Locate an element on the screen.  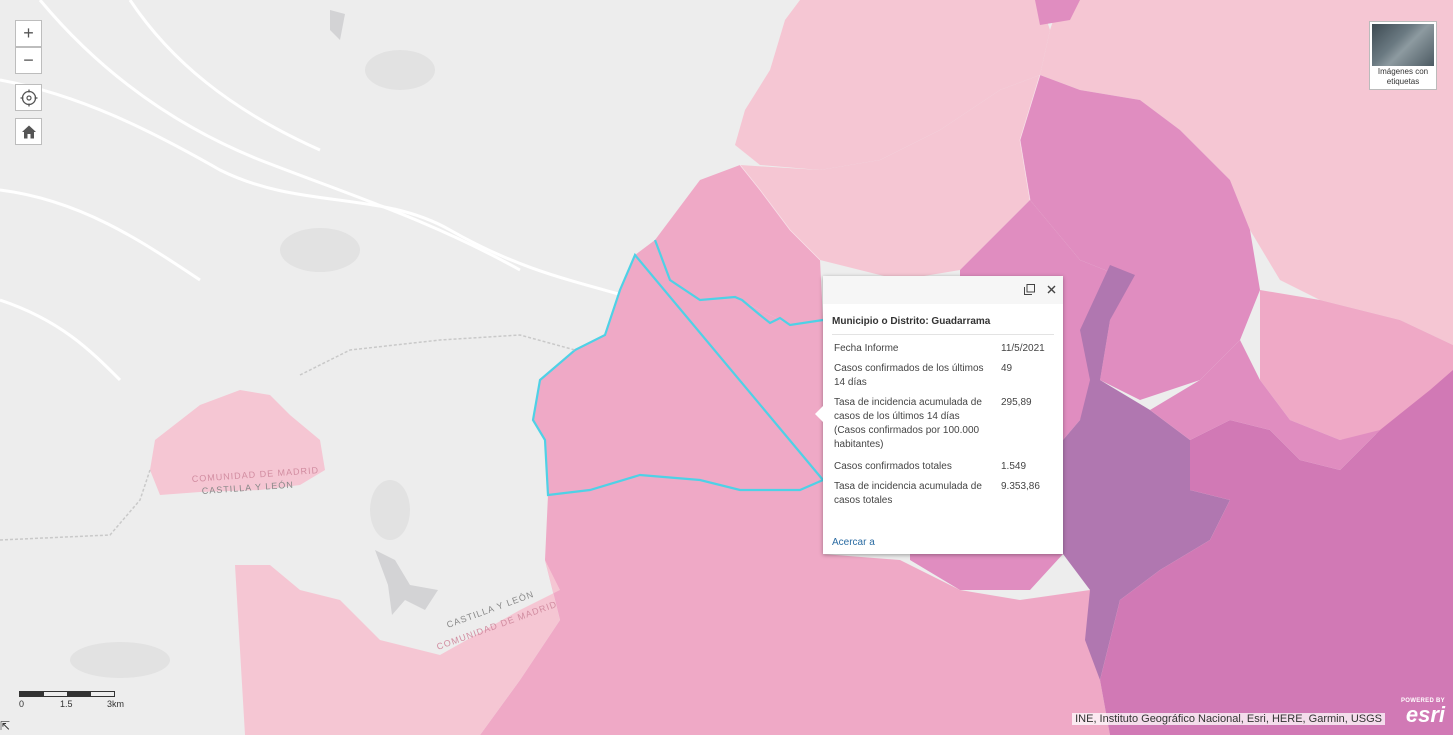
zoom-to-link: Acercar a is located at coordinates (853, 542).